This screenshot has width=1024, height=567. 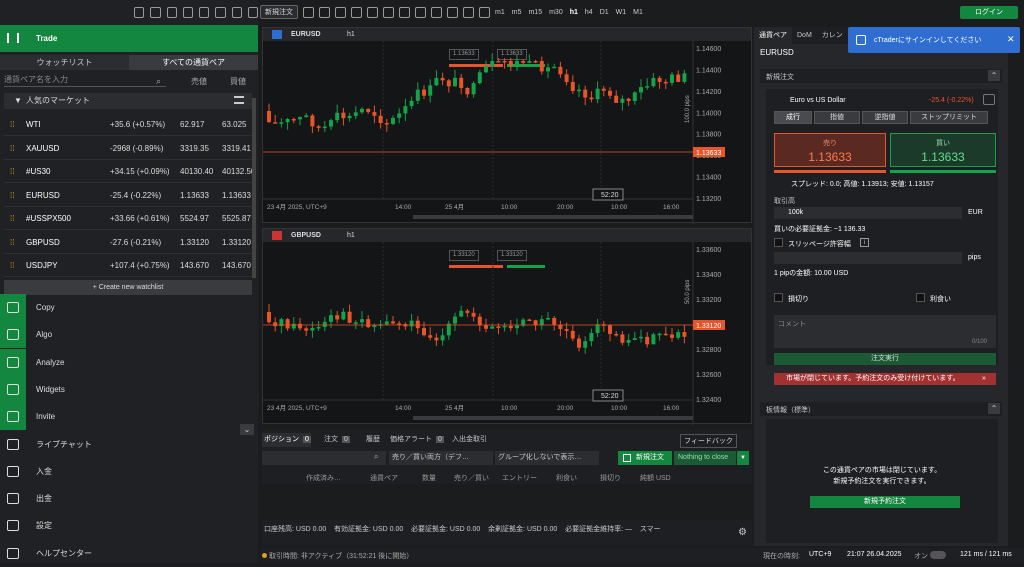 I want to click on column-header: 通貨ペア, so click(x=384, y=478).